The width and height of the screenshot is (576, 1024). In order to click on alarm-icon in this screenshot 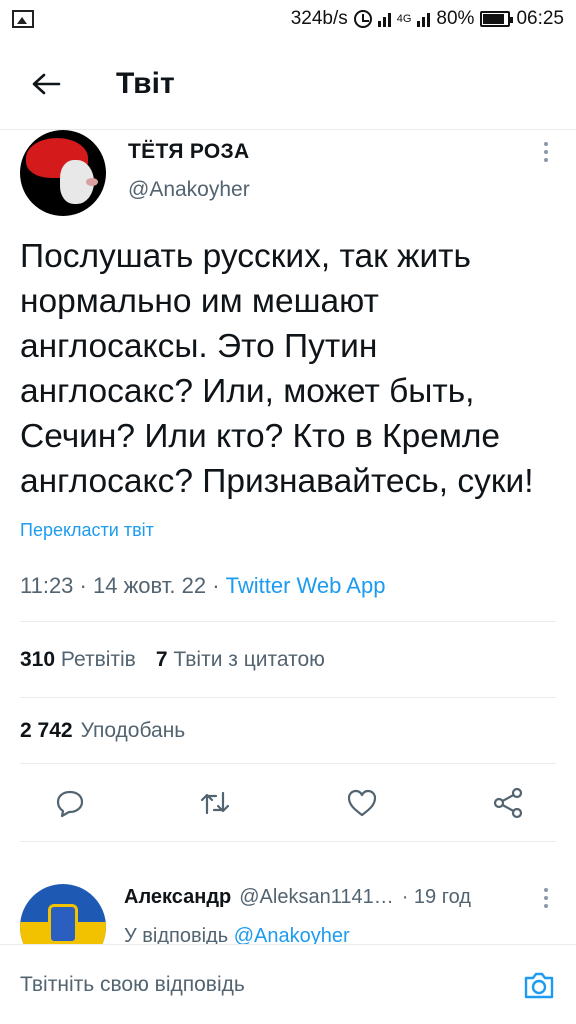, I will do `click(362, 19)`.